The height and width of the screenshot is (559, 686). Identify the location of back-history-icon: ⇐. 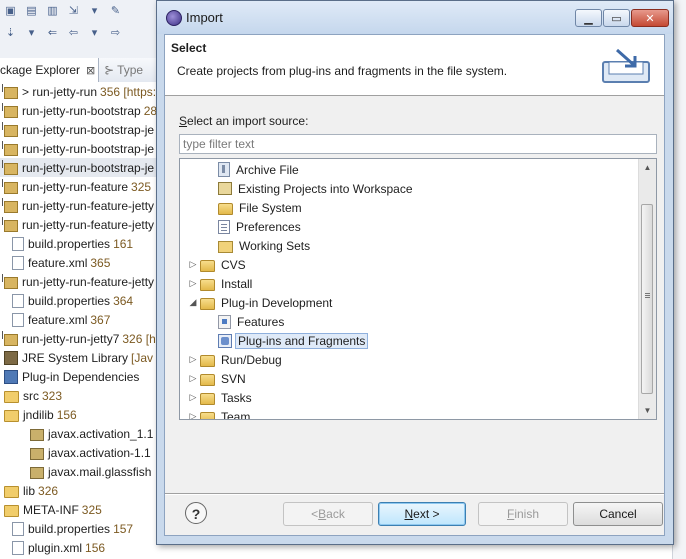
(52, 33).